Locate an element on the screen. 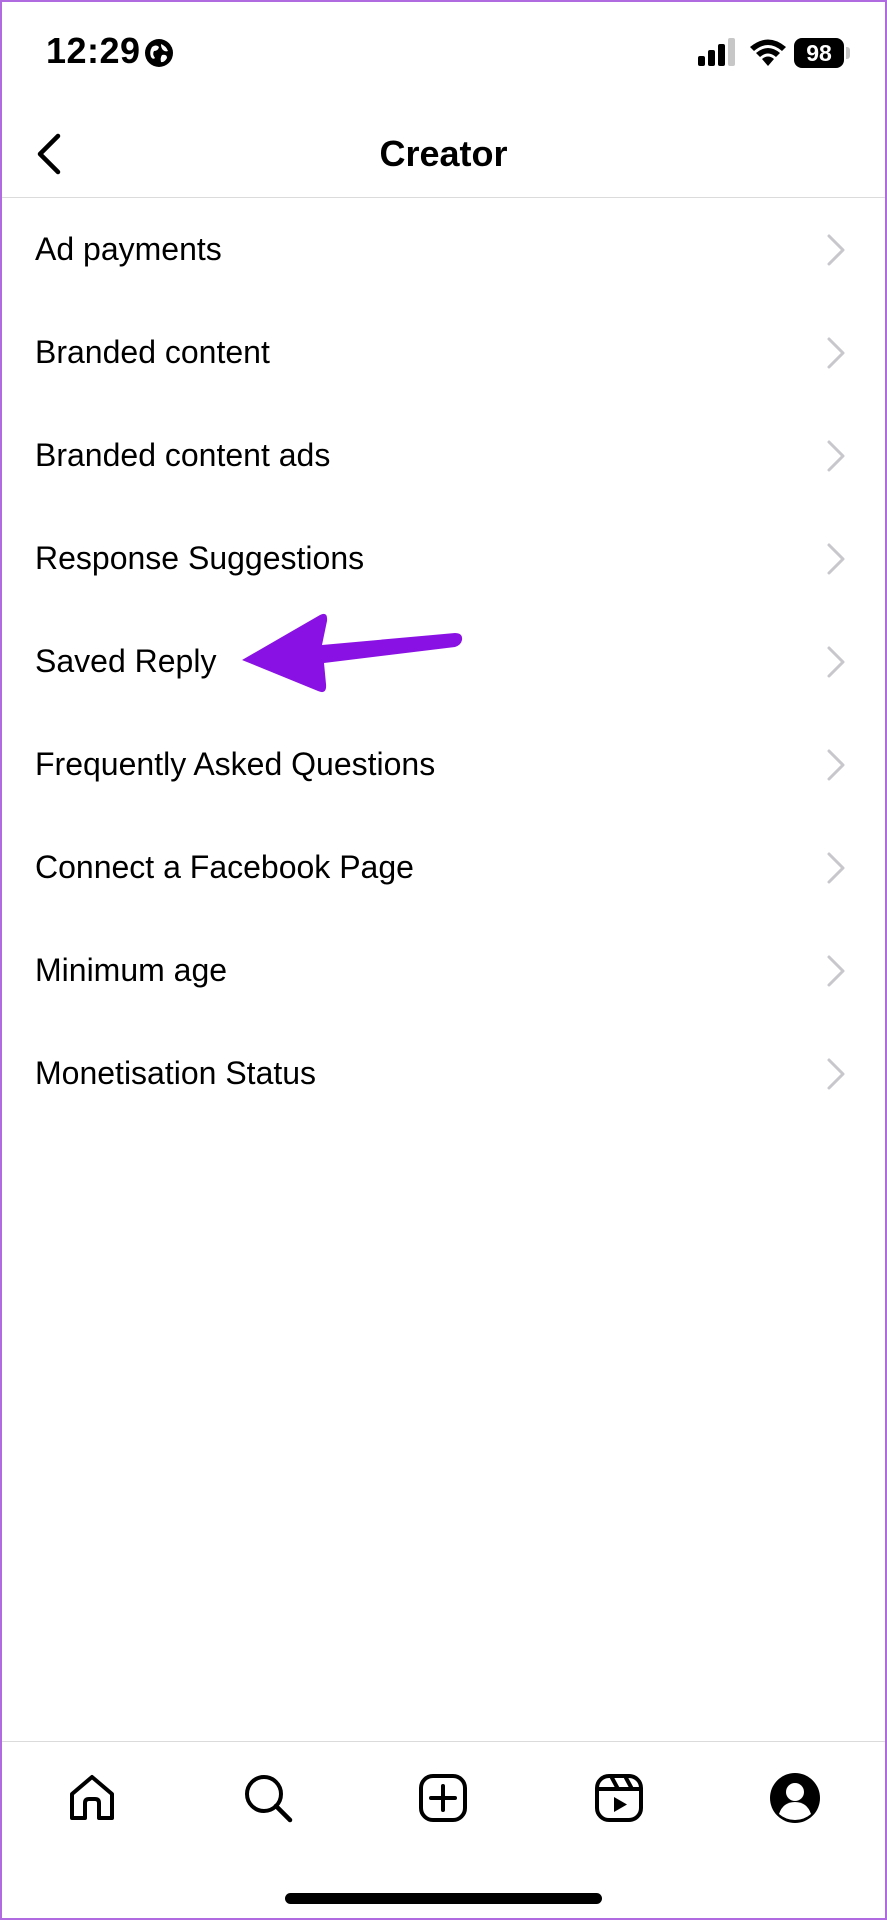 The width and height of the screenshot is (887, 1920). tab-profile is located at coordinates (795, 1798).